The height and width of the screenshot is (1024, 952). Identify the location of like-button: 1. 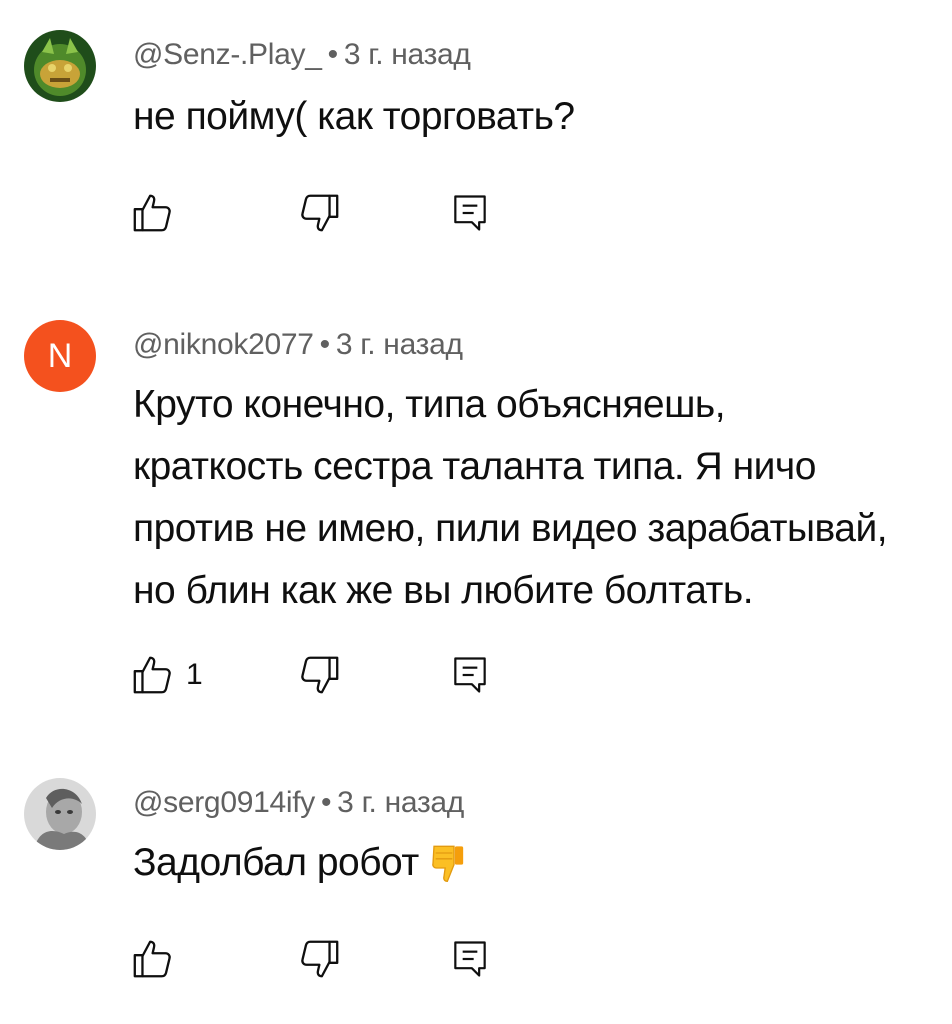
(166, 675).